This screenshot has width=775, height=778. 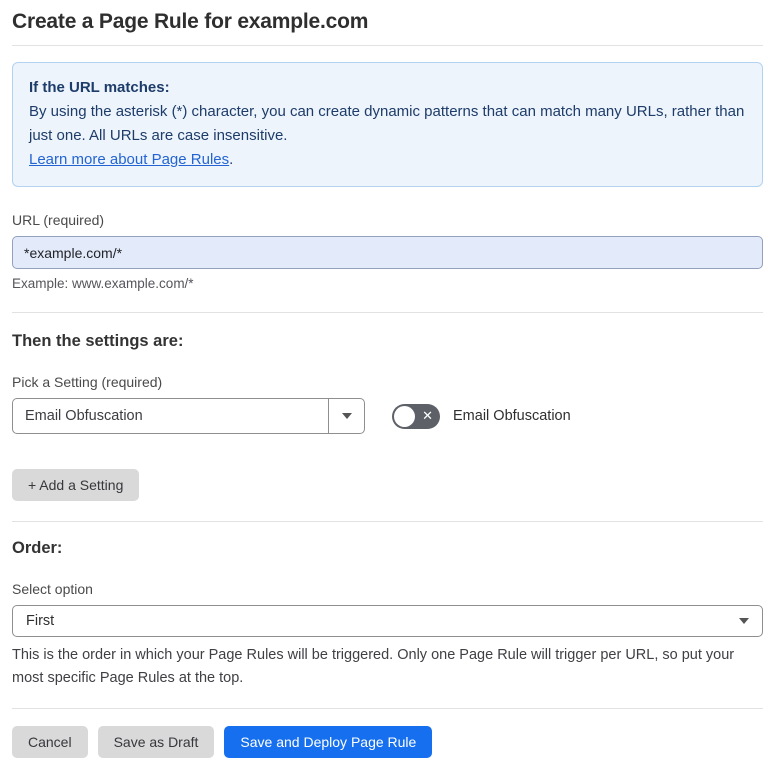 What do you see at coordinates (76, 485) in the screenshot?
I see `add-setting-button: + Add a Setting` at bounding box center [76, 485].